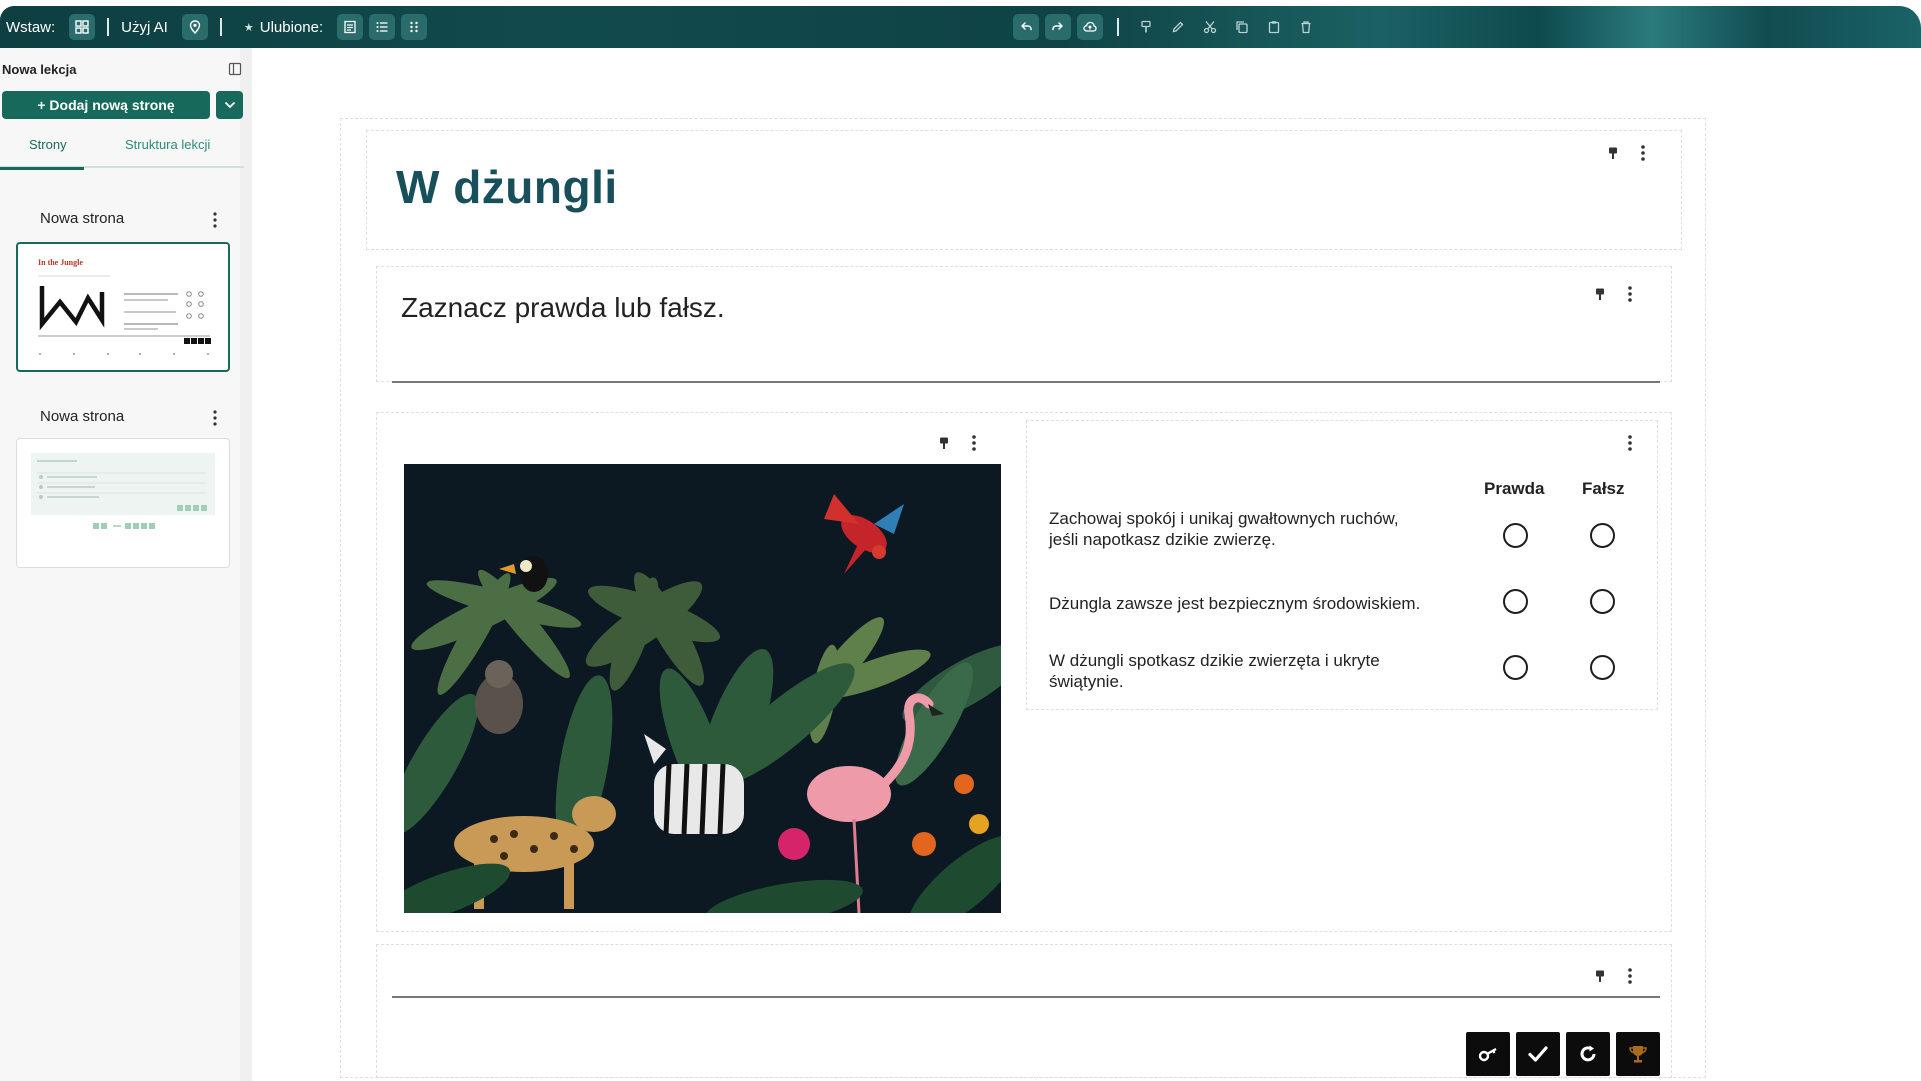  What do you see at coordinates (42, 153) in the screenshot?
I see `tab-pages: Strony` at bounding box center [42, 153].